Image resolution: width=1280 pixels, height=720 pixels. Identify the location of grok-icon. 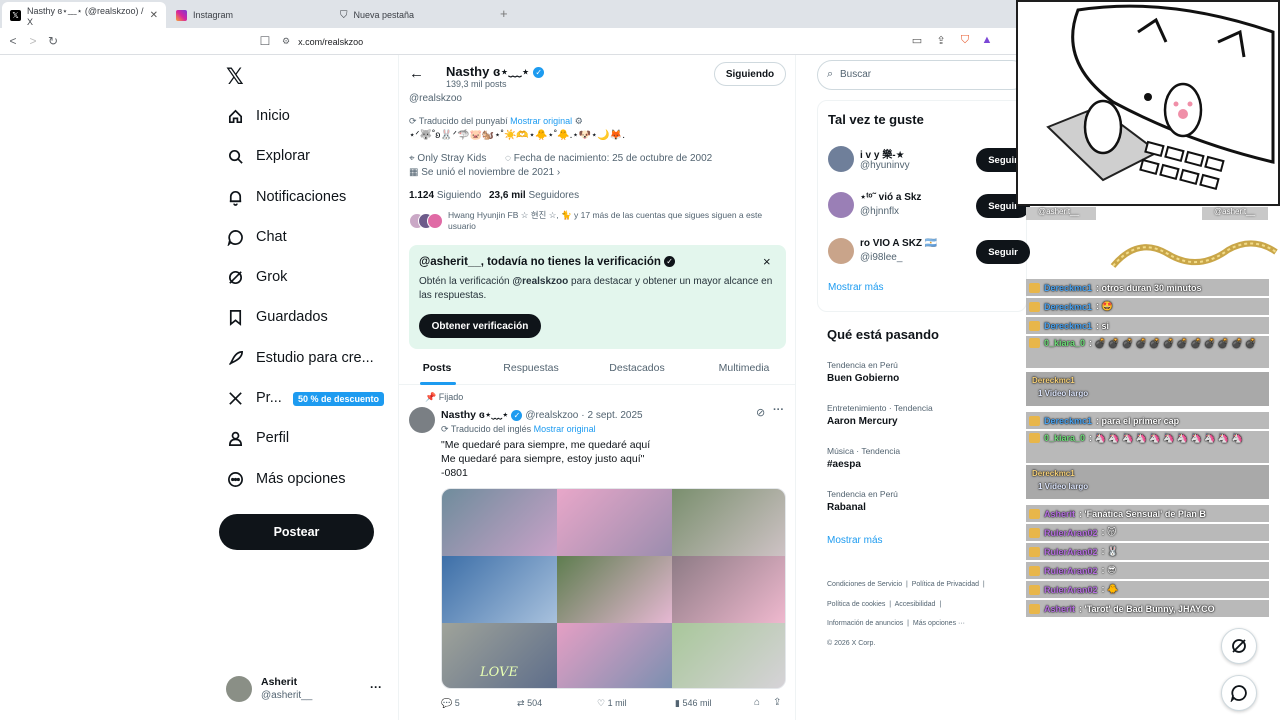
(235, 277).